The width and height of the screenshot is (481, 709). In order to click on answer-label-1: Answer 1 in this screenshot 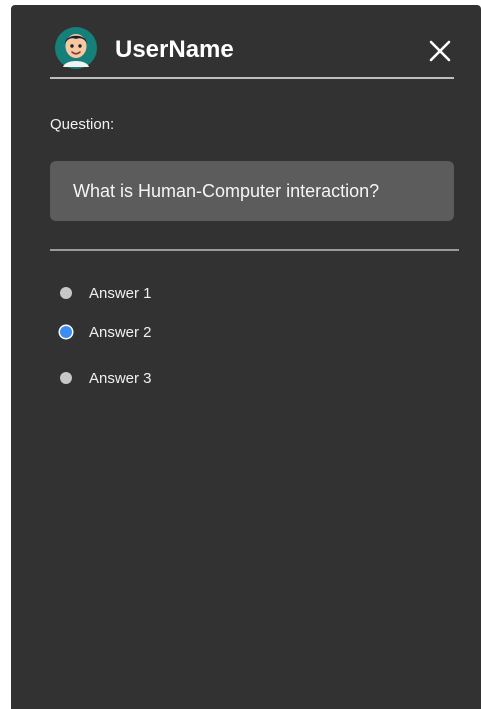, I will do `click(120, 293)`.